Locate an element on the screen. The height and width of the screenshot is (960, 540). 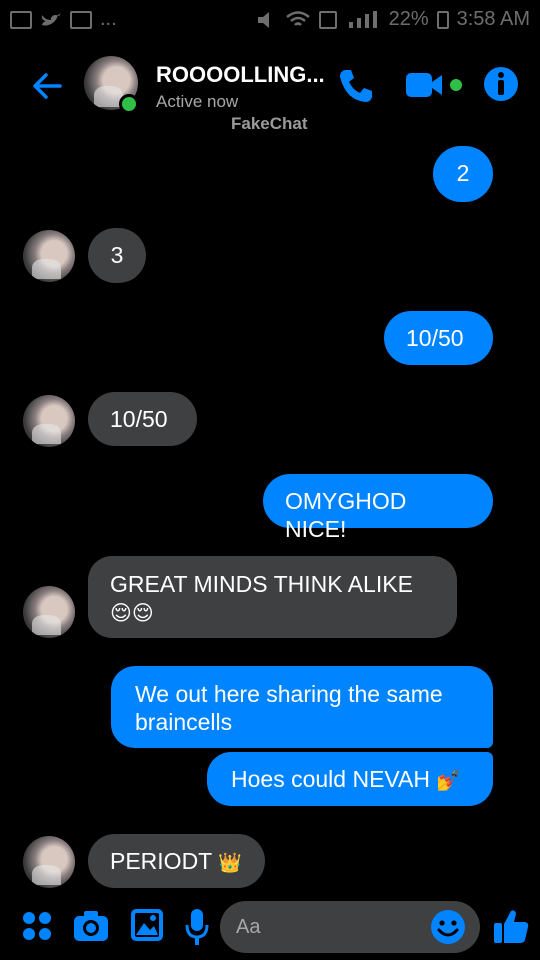
message-text: GREAT MINDS THINK ALIKE is located at coordinates (261, 584).